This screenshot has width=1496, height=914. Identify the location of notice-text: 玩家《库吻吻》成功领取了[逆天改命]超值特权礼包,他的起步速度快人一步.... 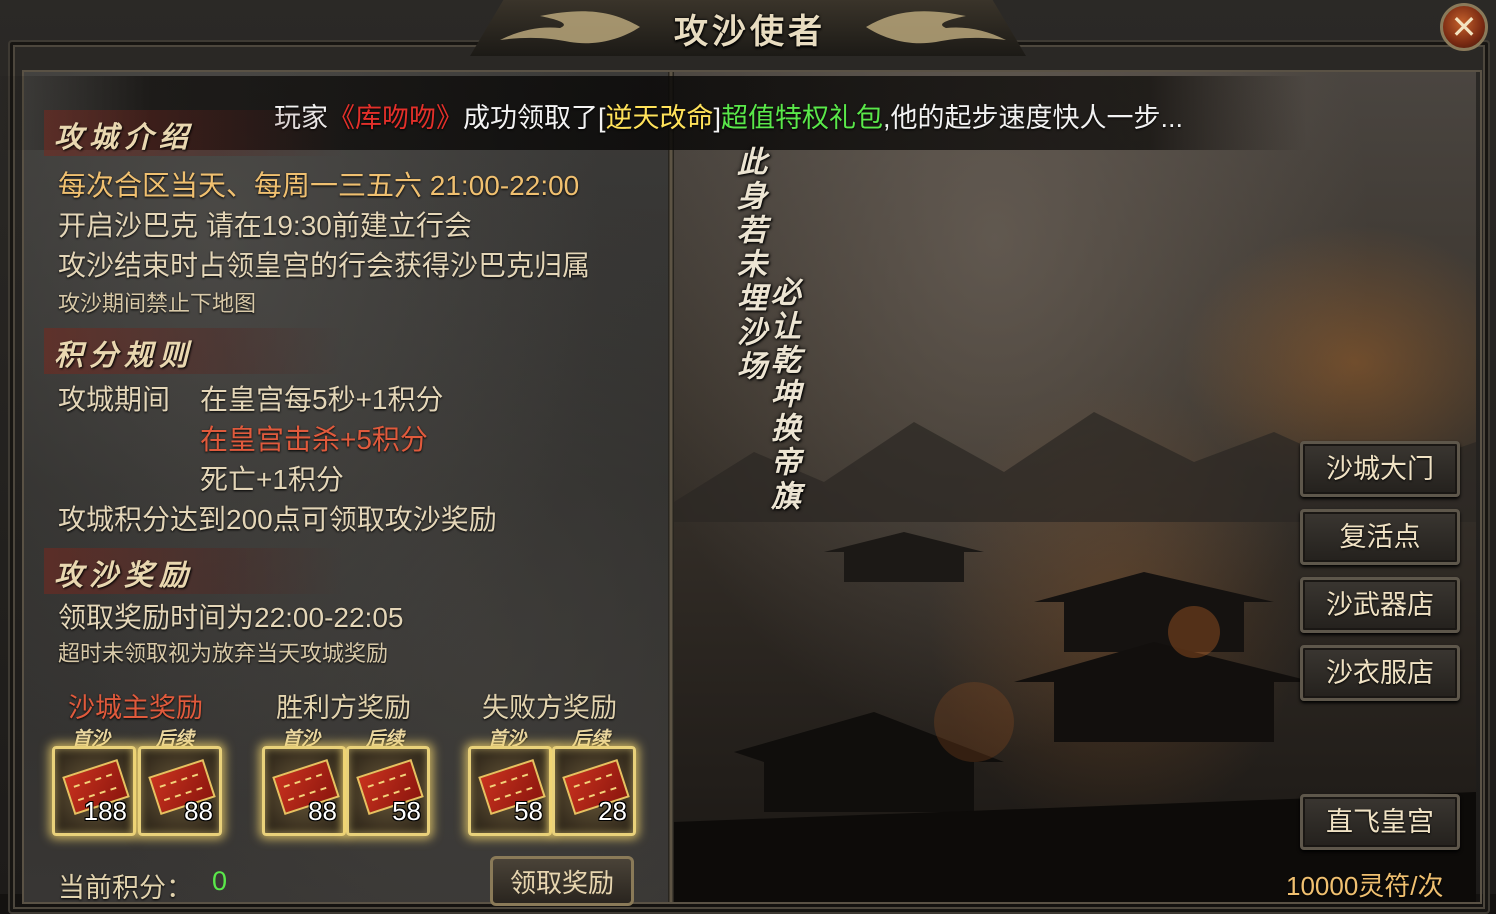
(728, 115).